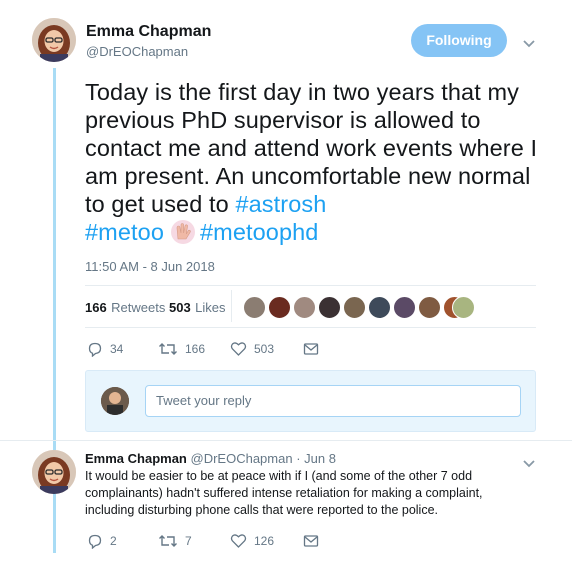  I want to click on reply-author-handle: @DrEOChapman, so click(242, 458).